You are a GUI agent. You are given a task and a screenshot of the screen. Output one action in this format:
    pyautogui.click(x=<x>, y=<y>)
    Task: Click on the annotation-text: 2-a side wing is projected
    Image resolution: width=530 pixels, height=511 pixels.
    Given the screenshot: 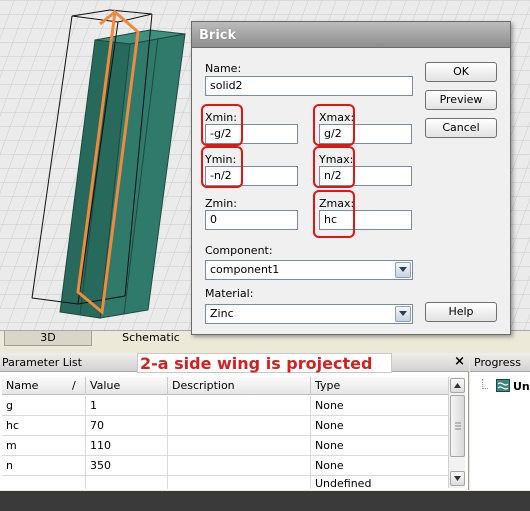 What is the action you would take?
    pyautogui.click(x=264, y=363)
    